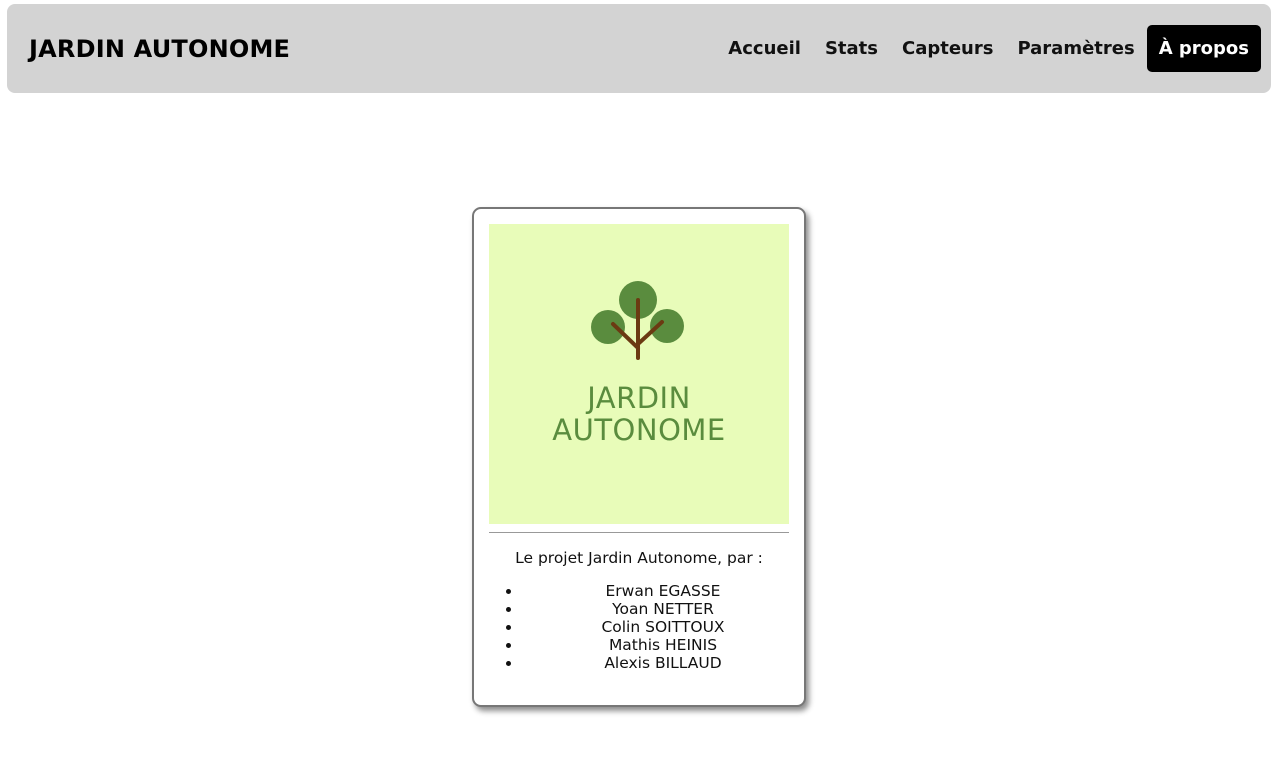  What do you see at coordinates (639, 430) in the screenshot?
I see `logo-title-line-2: AUTONOME` at bounding box center [639, 430].